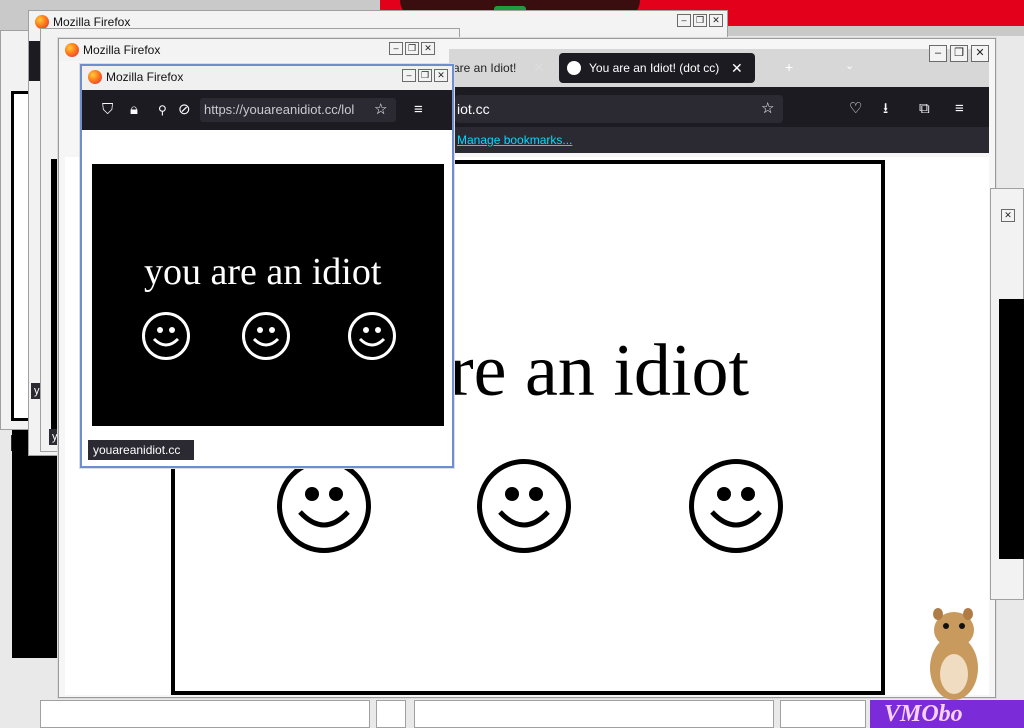 This screenshot has width=1024, height=728. I want to click on smiley-favicon-icon, so click(574, 68).